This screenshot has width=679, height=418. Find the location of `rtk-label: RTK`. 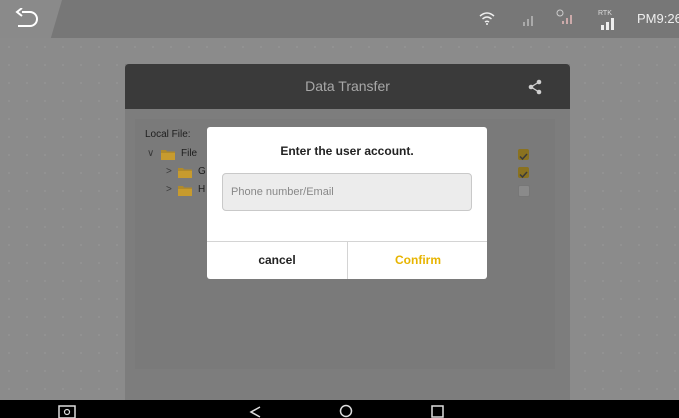

rtk-label: RTK is located at coordinates (605, 13).